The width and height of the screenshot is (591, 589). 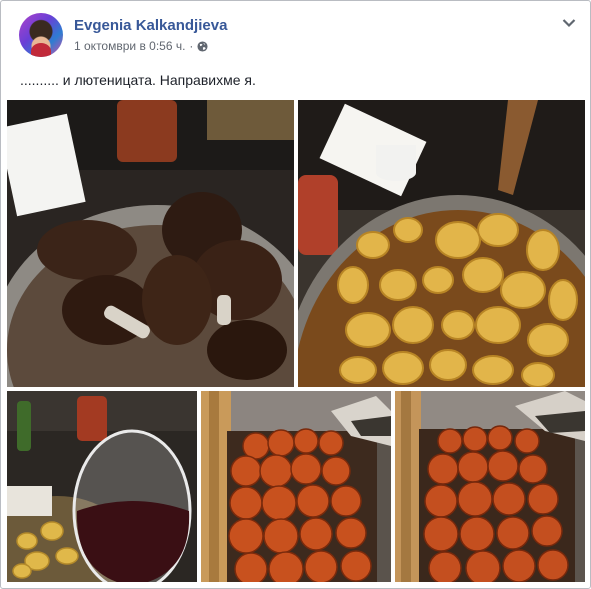 I want to click on post-text: .......... и лютеницата. Направихме я., so click(x=138, y=80).